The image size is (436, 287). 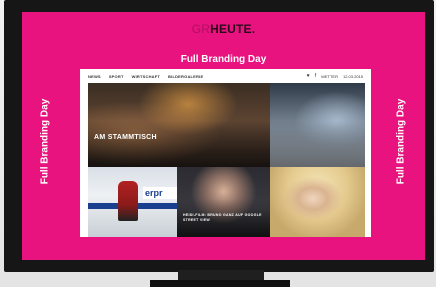 I want to click on banner-right-text: Full Branding Day, so click(x=401, y=141).